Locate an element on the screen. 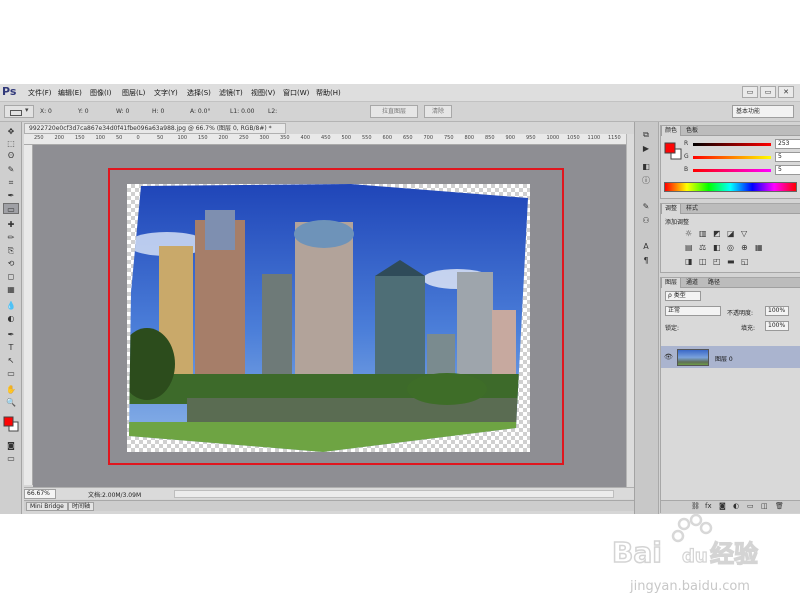 This screenshot has width=800, height=600. character-panel-icon: A is located at coordinates (646, 247).